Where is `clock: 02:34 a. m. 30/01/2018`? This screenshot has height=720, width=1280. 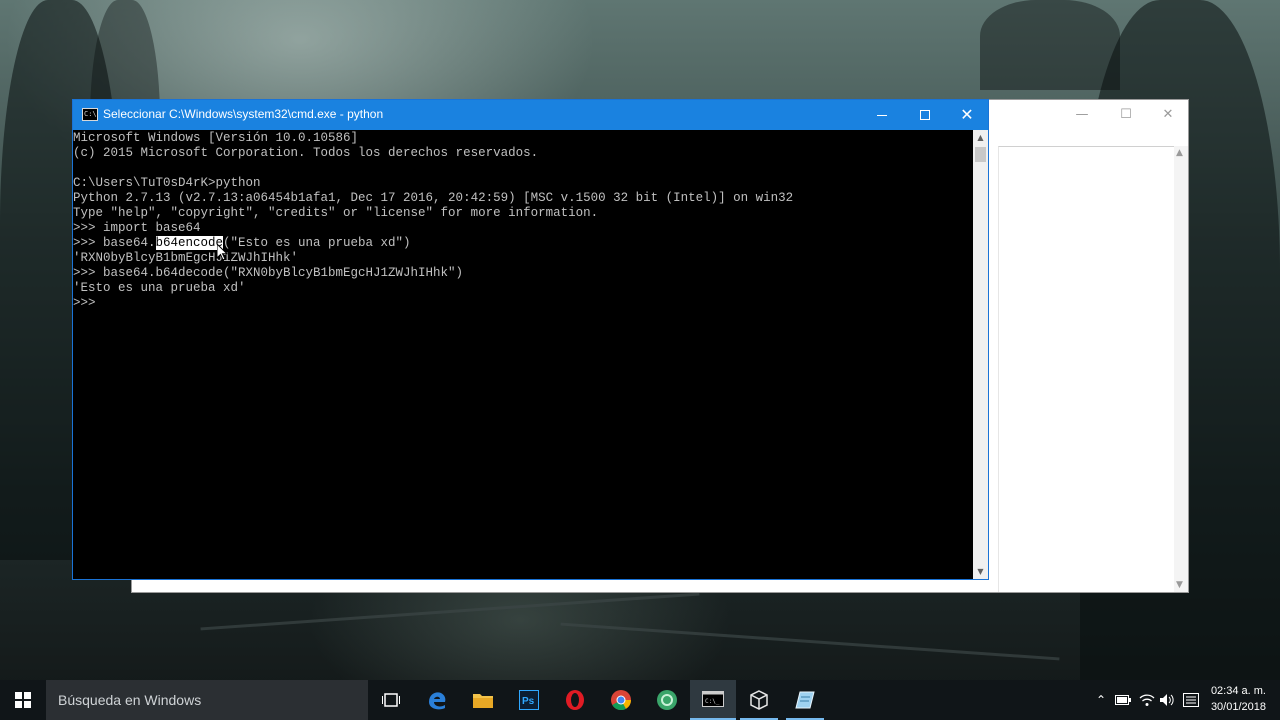
clock: 02:34 a. m. 30/01/2018 is located at coordinates (1238, 699).